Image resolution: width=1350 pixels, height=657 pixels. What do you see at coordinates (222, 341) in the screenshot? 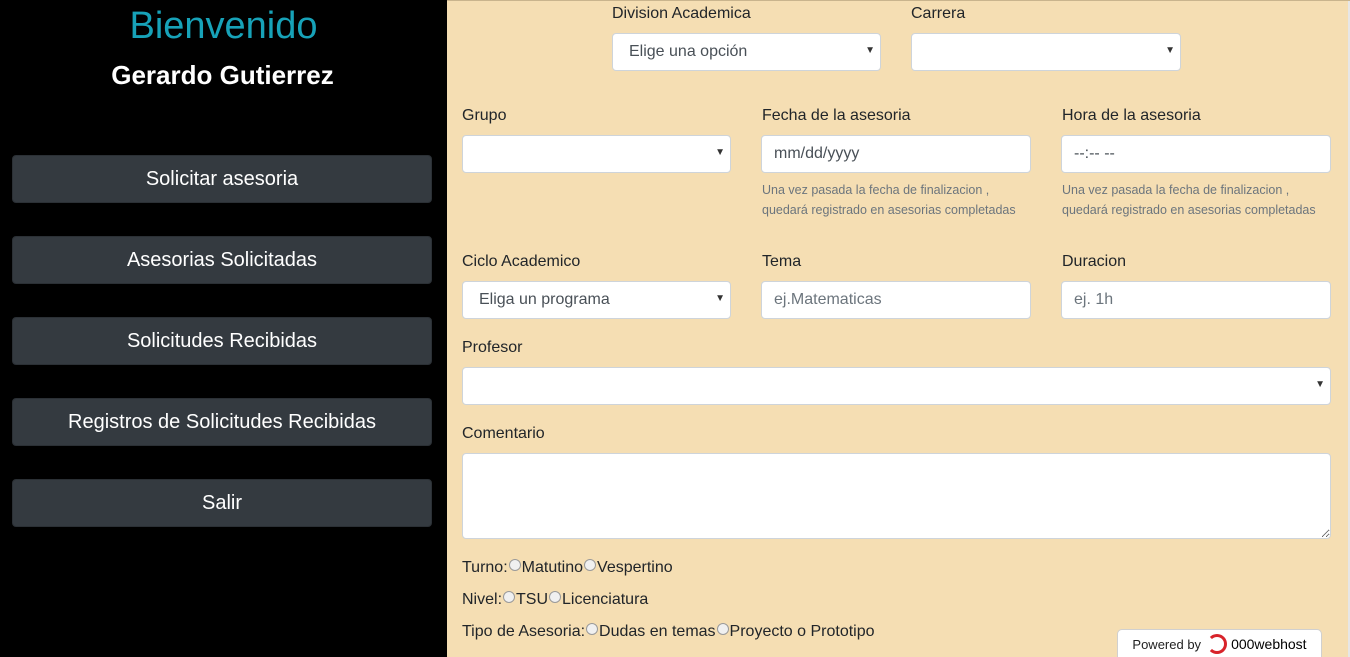
I see `solicitudes-recibidas-button: Solicitudes Recibidas` at bounding box center [222, 341].